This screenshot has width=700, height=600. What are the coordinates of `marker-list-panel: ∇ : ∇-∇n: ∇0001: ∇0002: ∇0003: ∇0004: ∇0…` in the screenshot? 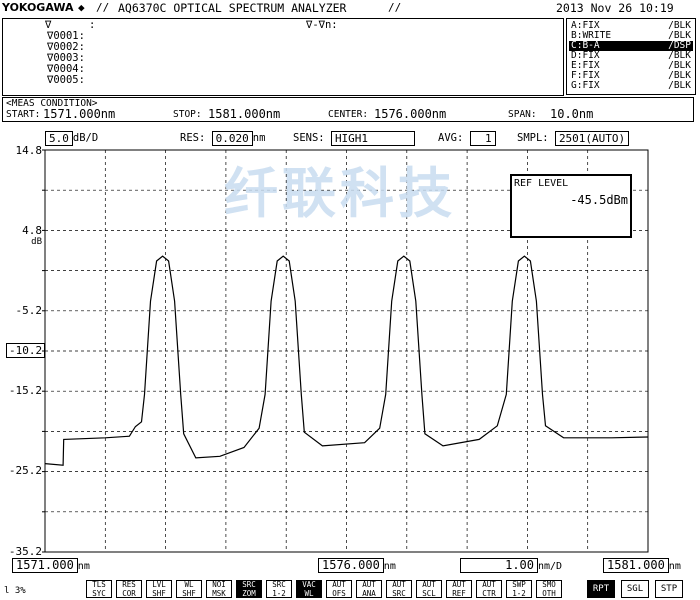 It's located at (283, 57).